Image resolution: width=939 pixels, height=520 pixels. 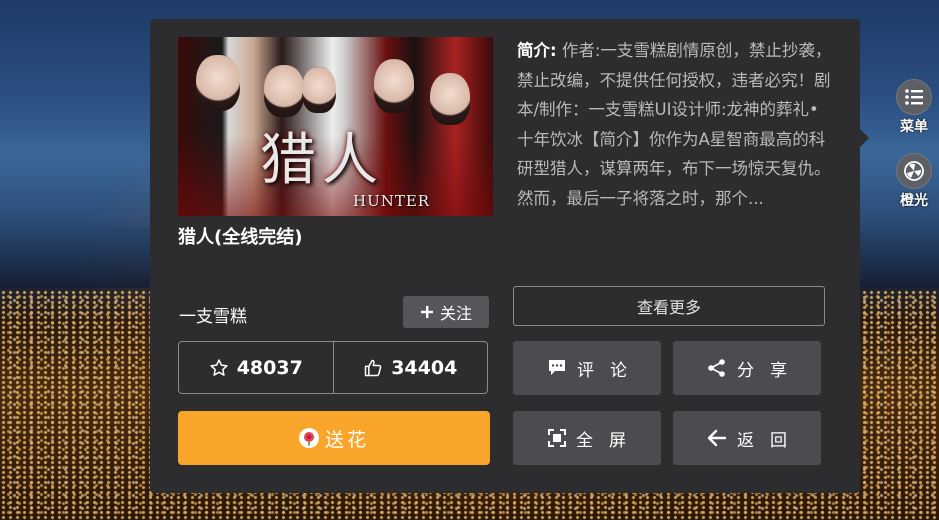 I want to click on fullscreen-label: 全屏, so click(x=609, y=440).